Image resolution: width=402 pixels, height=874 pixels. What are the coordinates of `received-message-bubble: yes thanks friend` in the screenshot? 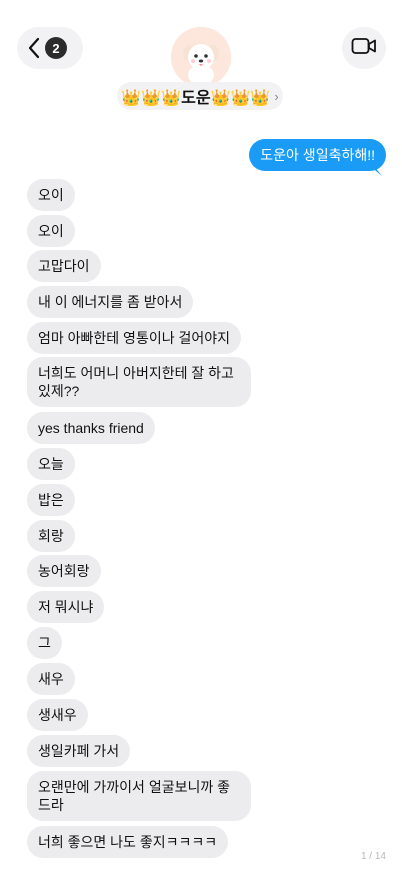 It's located at (91, 428).